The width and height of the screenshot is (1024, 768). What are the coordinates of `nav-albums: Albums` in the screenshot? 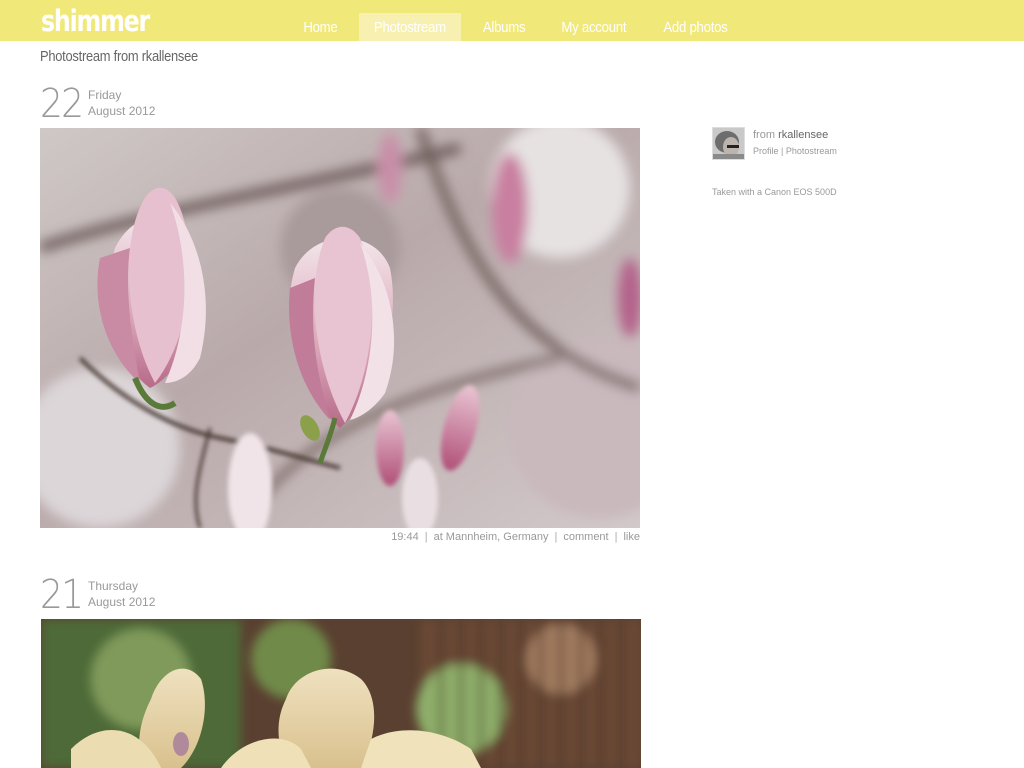 It's located at (504, 27).